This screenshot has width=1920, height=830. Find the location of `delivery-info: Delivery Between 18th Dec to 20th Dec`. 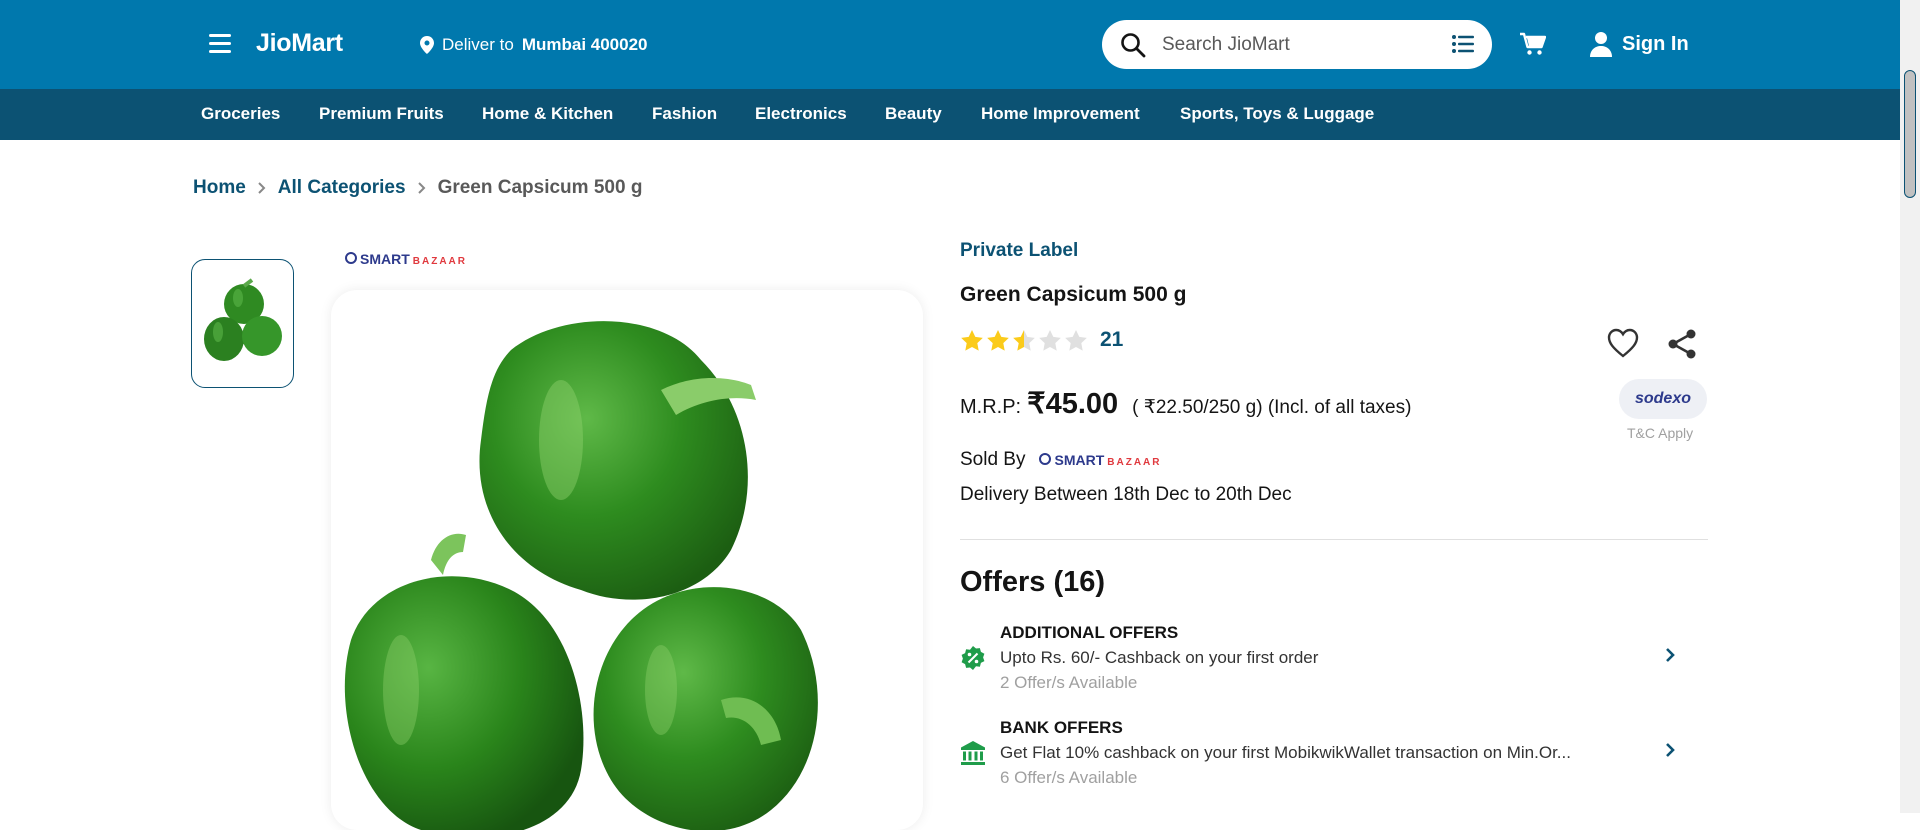

delivery-info: Delivery Between 18th Dec to 20th Dec is located at coordinates (1126, 494).